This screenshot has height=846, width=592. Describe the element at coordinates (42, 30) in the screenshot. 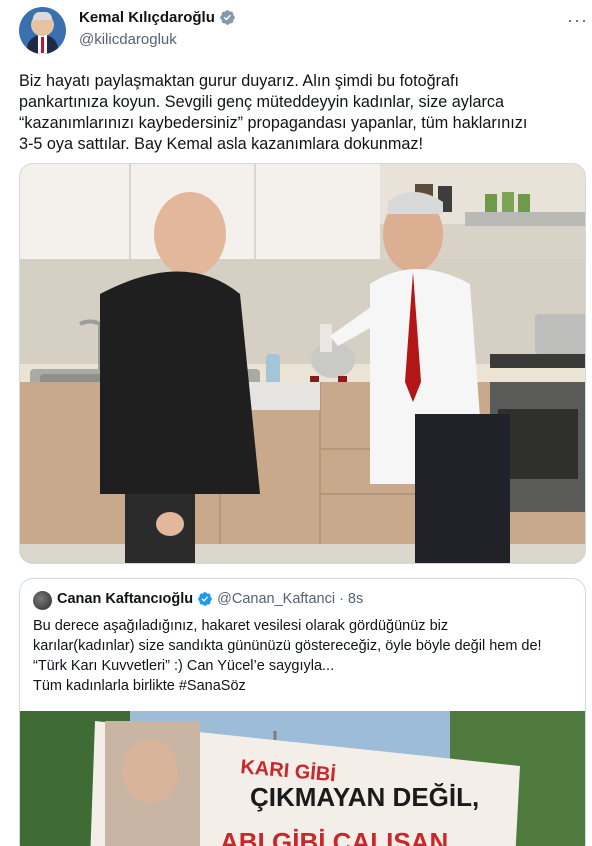

I see `author-avatar` at that location.